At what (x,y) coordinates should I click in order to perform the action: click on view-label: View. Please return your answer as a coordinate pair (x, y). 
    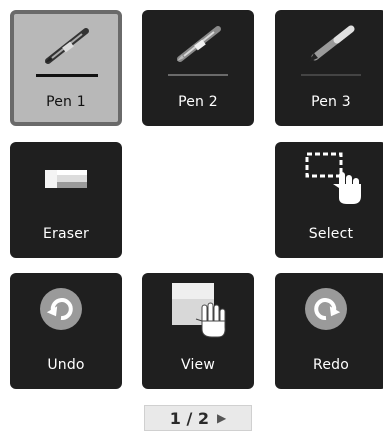
    Looking at the image, I should click on (198, 365).